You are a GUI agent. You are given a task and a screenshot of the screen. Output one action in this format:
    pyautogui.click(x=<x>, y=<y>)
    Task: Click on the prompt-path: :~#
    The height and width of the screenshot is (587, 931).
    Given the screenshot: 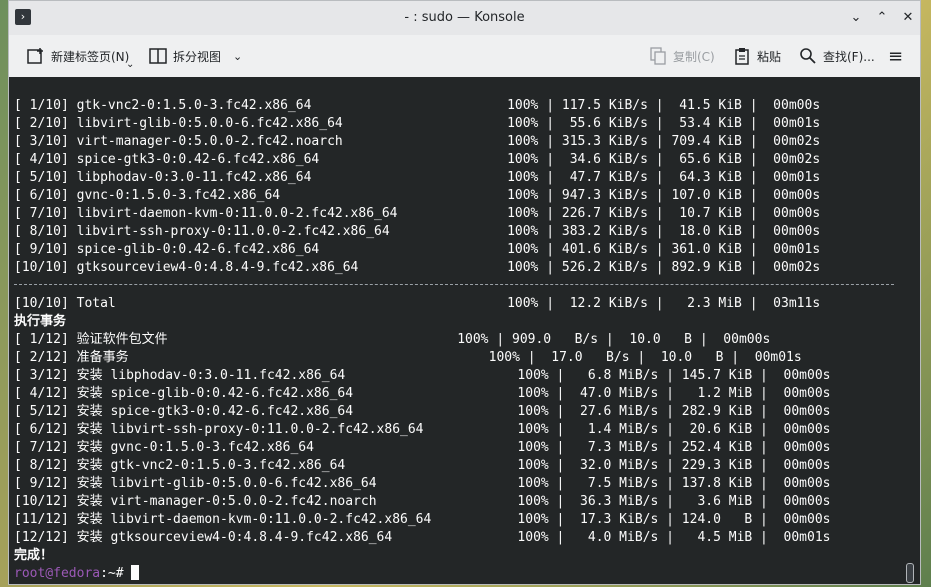 What is the action you would take?
    pyautogui.click(x=116, y=573)
    